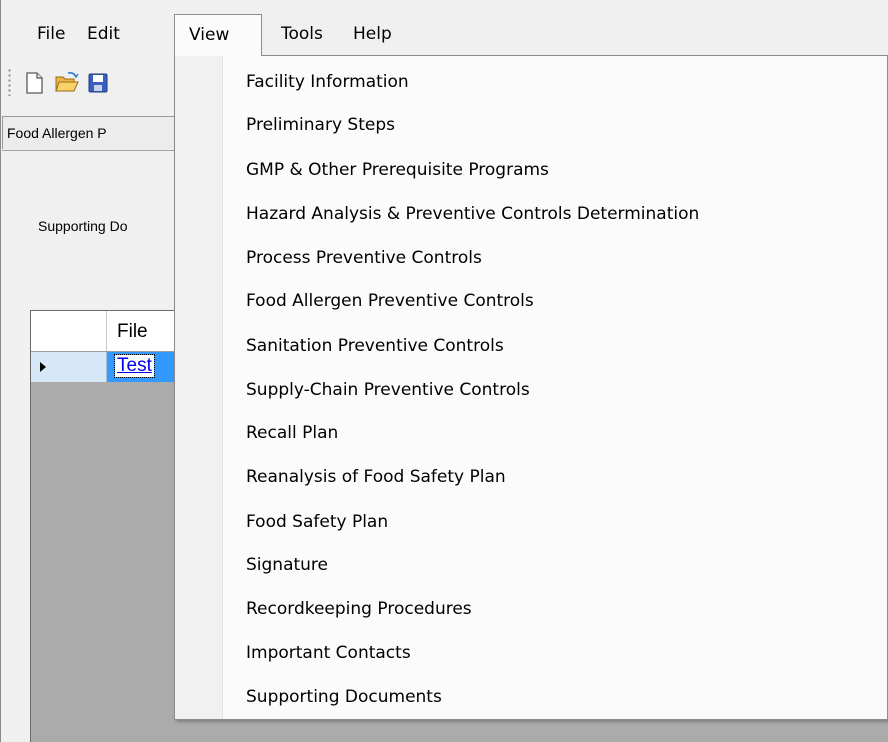  Describe the element at coordinates (397, 170) in the screenshot. I see `menu-item-gmp-prerequisite-programs: GMP & Other Prerequisite Programs` at that location.